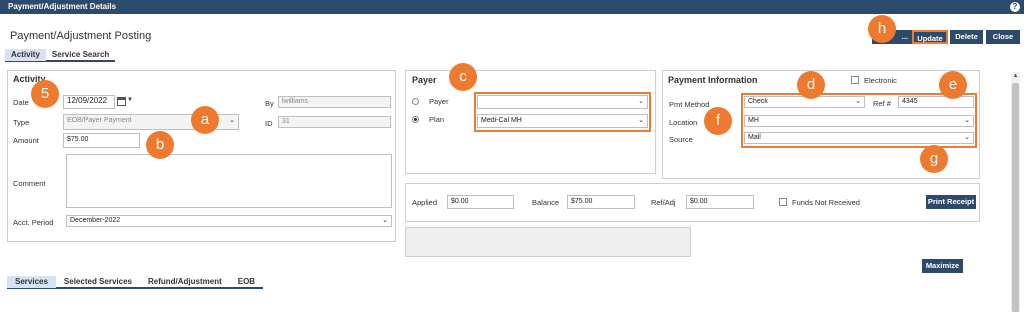 This screenshot has height=312, width=1024. What do you see at coordinates (1015, 197) in the screenshot?
I see `scrollbar-thumb` at bounding box center [1015, 197].